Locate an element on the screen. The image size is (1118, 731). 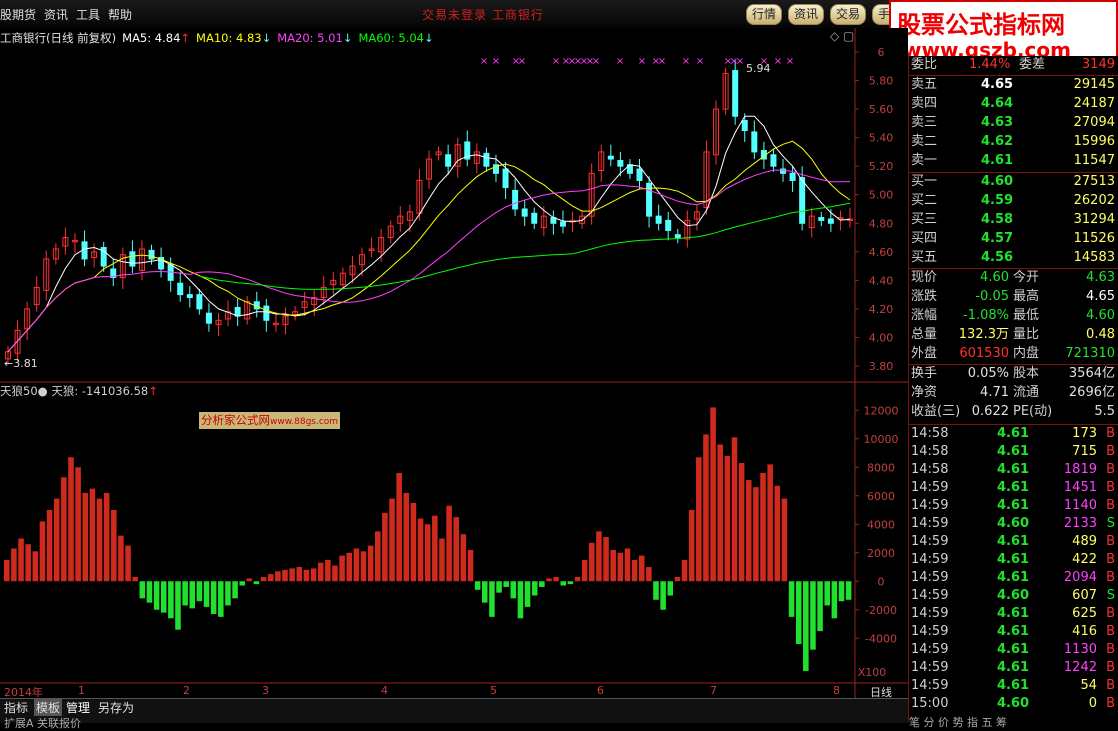
buy-level: 买三 4.58 31294 is located at coordinates (1013, 220).